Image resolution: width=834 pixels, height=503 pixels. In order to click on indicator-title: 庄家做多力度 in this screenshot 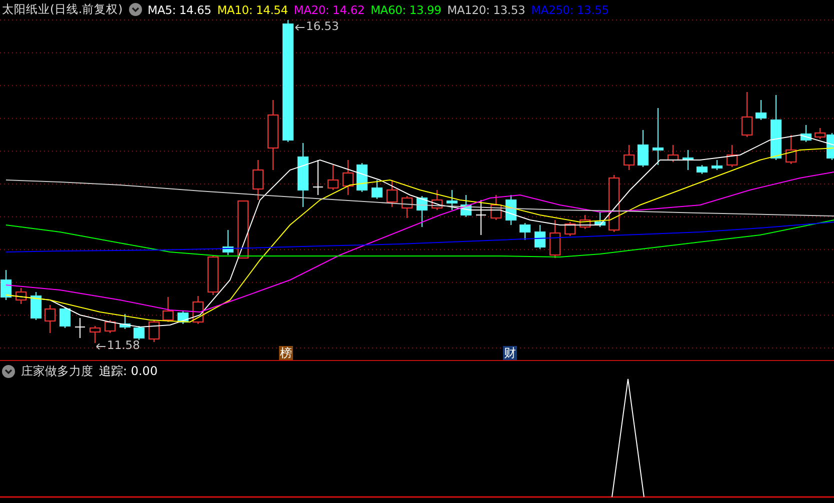, I will do `click(57, 371)`.